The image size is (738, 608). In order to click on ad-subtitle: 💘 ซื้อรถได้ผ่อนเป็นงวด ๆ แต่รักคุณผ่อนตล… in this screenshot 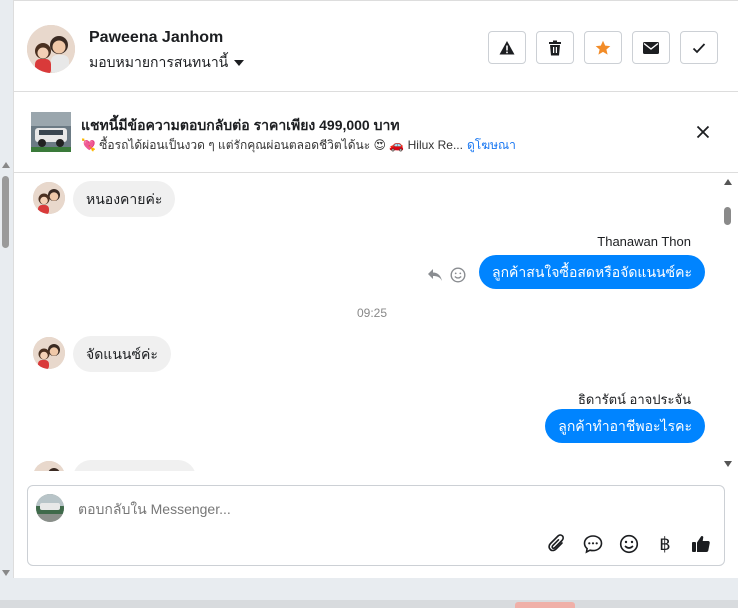, I will do `click(272, 145)`.